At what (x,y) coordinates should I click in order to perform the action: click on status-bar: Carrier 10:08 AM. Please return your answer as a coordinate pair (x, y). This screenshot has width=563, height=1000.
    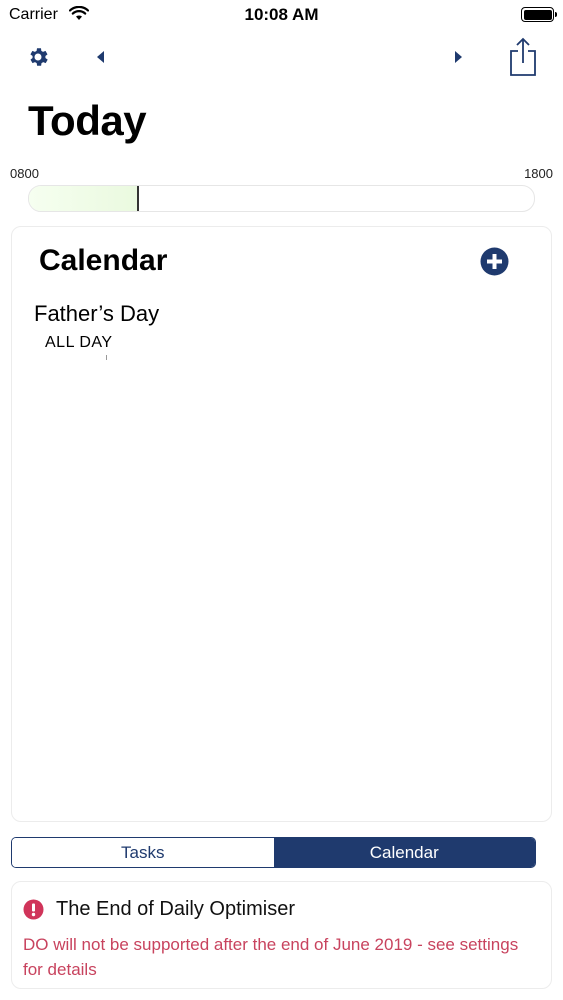
    Looking at the image, I should click on (281, 15).